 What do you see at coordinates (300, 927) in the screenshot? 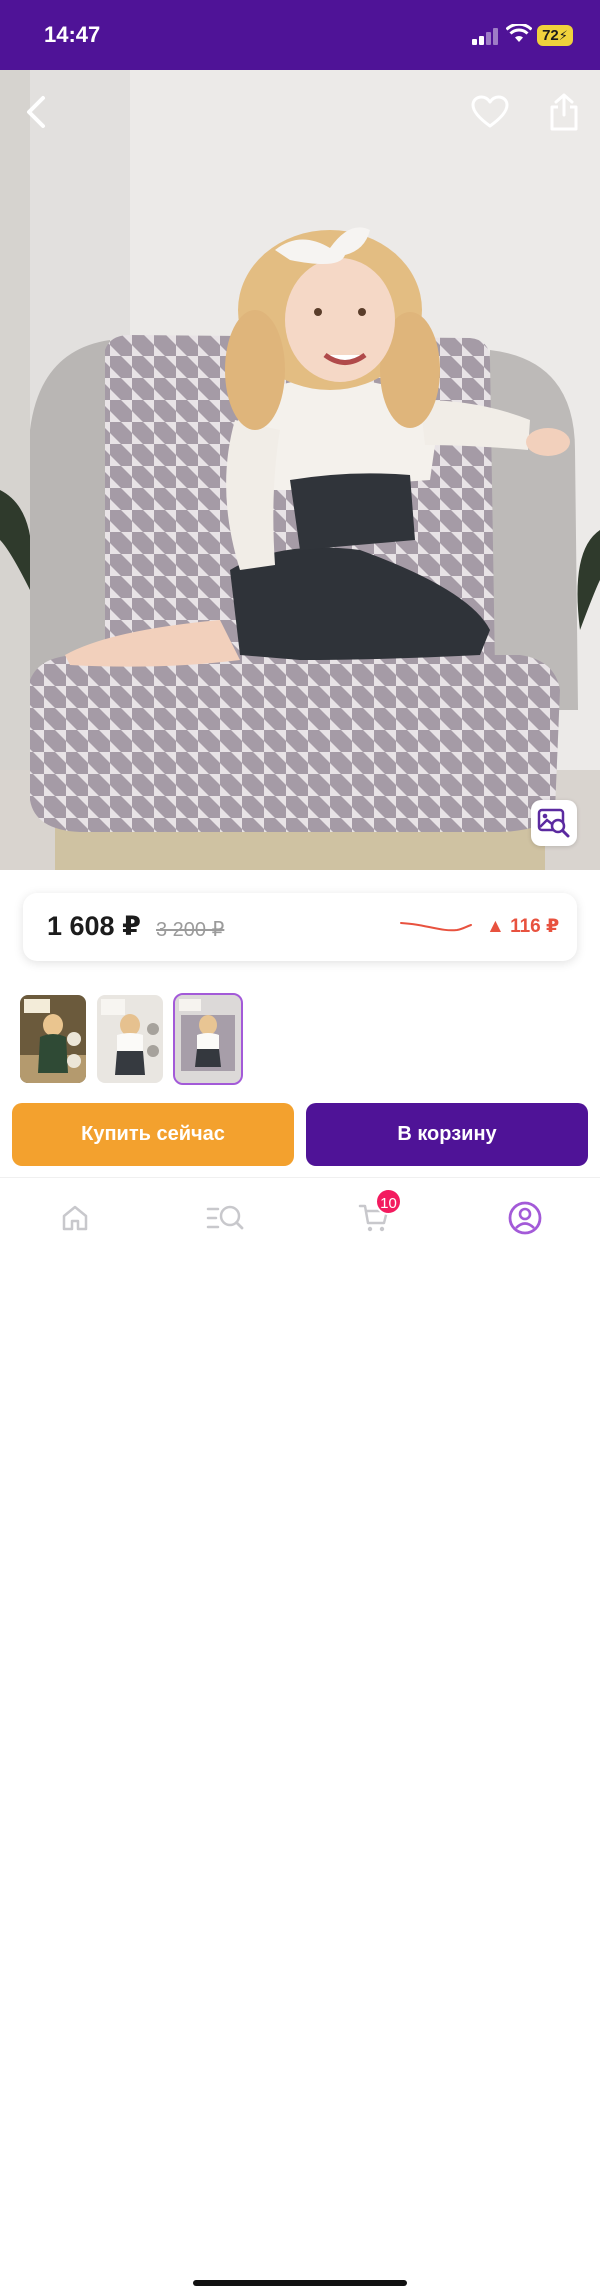
I see `price-card: 1 608 ₽ 3 200 ₽ ▲ 116 ₽` at bounding box center [300, 927].